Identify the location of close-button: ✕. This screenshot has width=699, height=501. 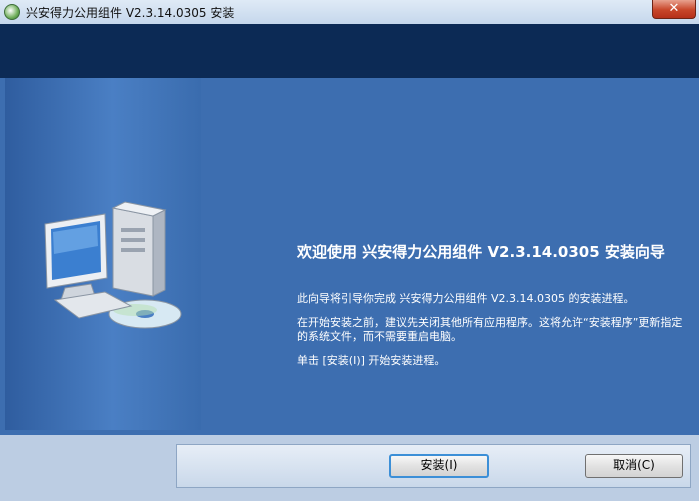
(674, 9).